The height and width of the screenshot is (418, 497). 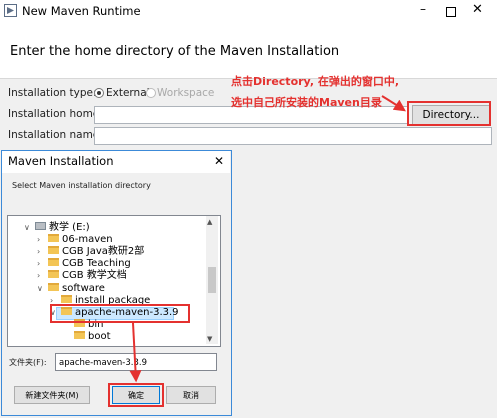 I want to click on arrow-to-ok-button, so click(x=135, y=352).